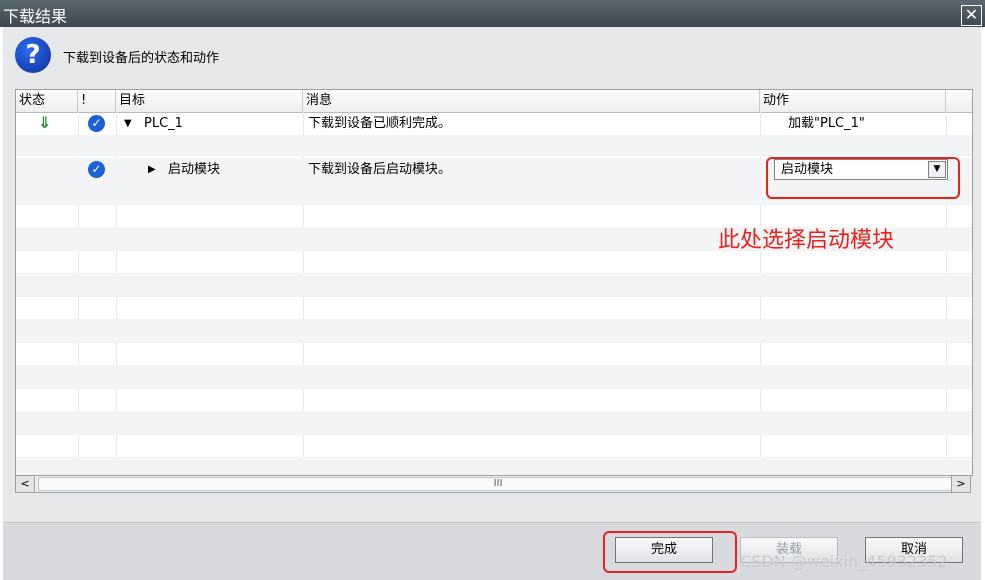 The height and width of the screenshot is (580, 985). What do you see at coordinates (25, 484) in the screenshot?
I see `scroll-left-button: <` at bounding box center [25, 484].